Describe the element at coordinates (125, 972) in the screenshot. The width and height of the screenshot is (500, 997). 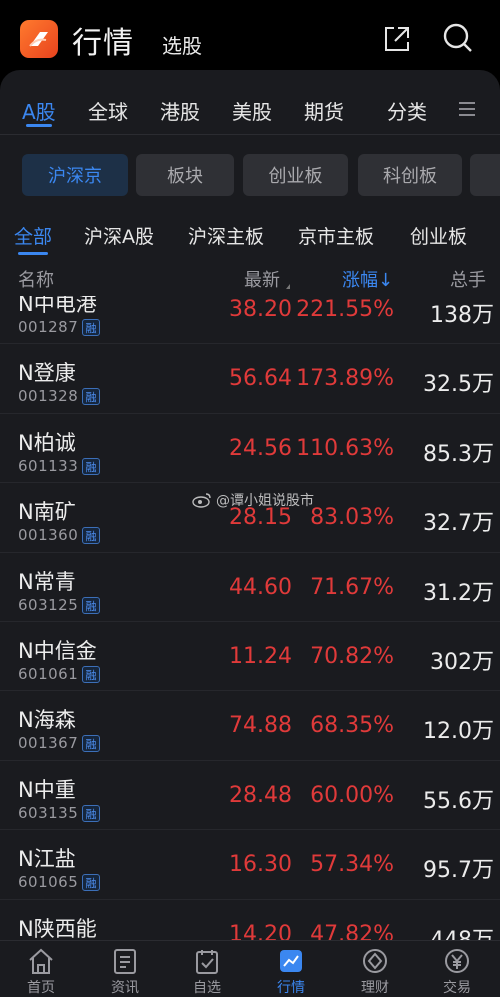
I see `nav-news: 资讯` at that location.